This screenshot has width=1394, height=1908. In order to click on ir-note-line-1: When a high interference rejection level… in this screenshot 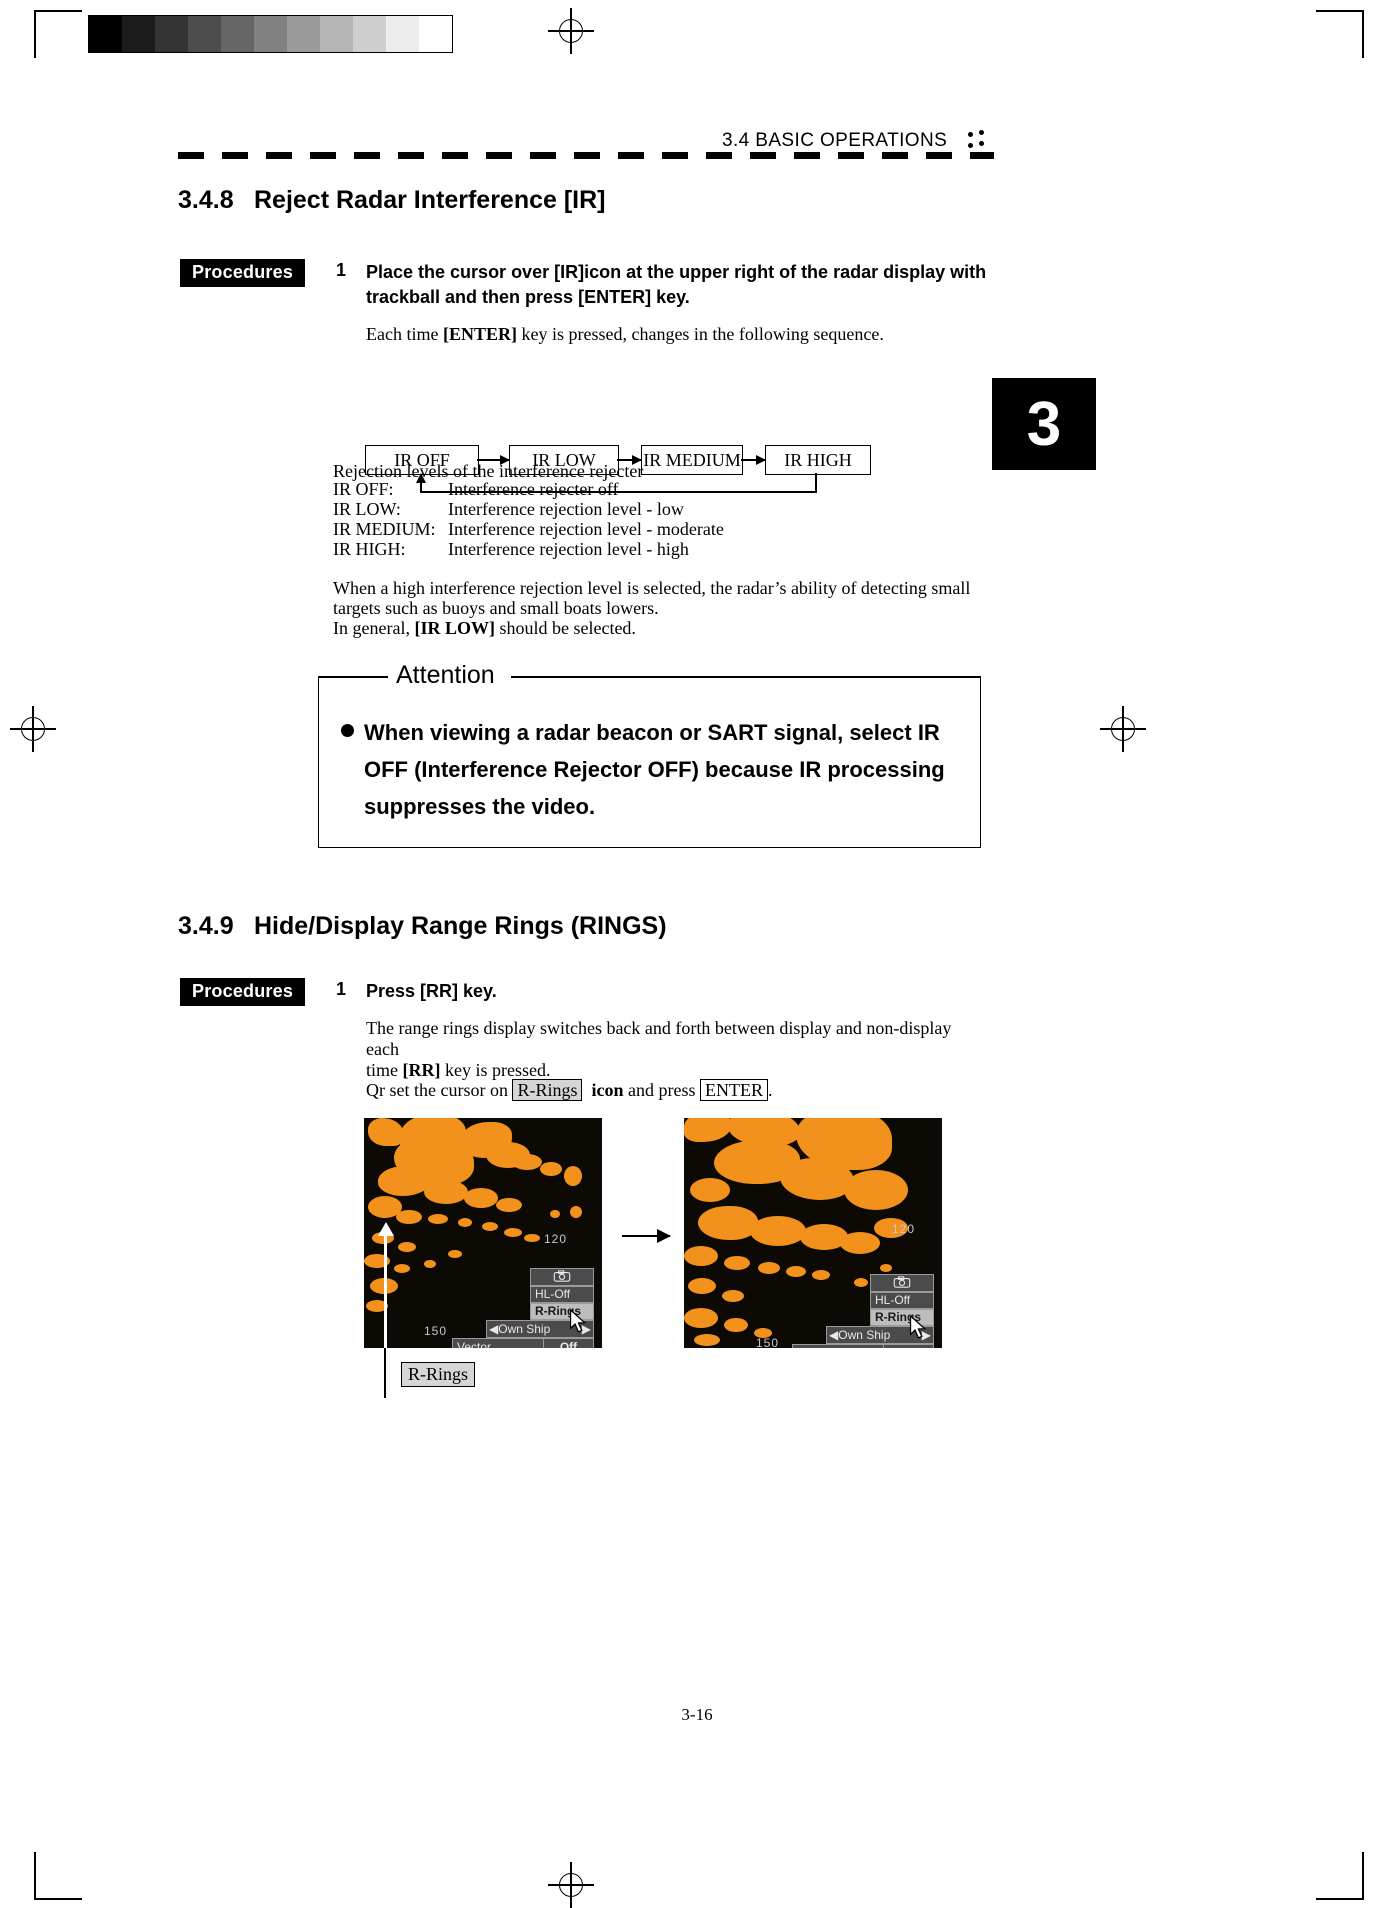, I will do `click(652, 588)`.